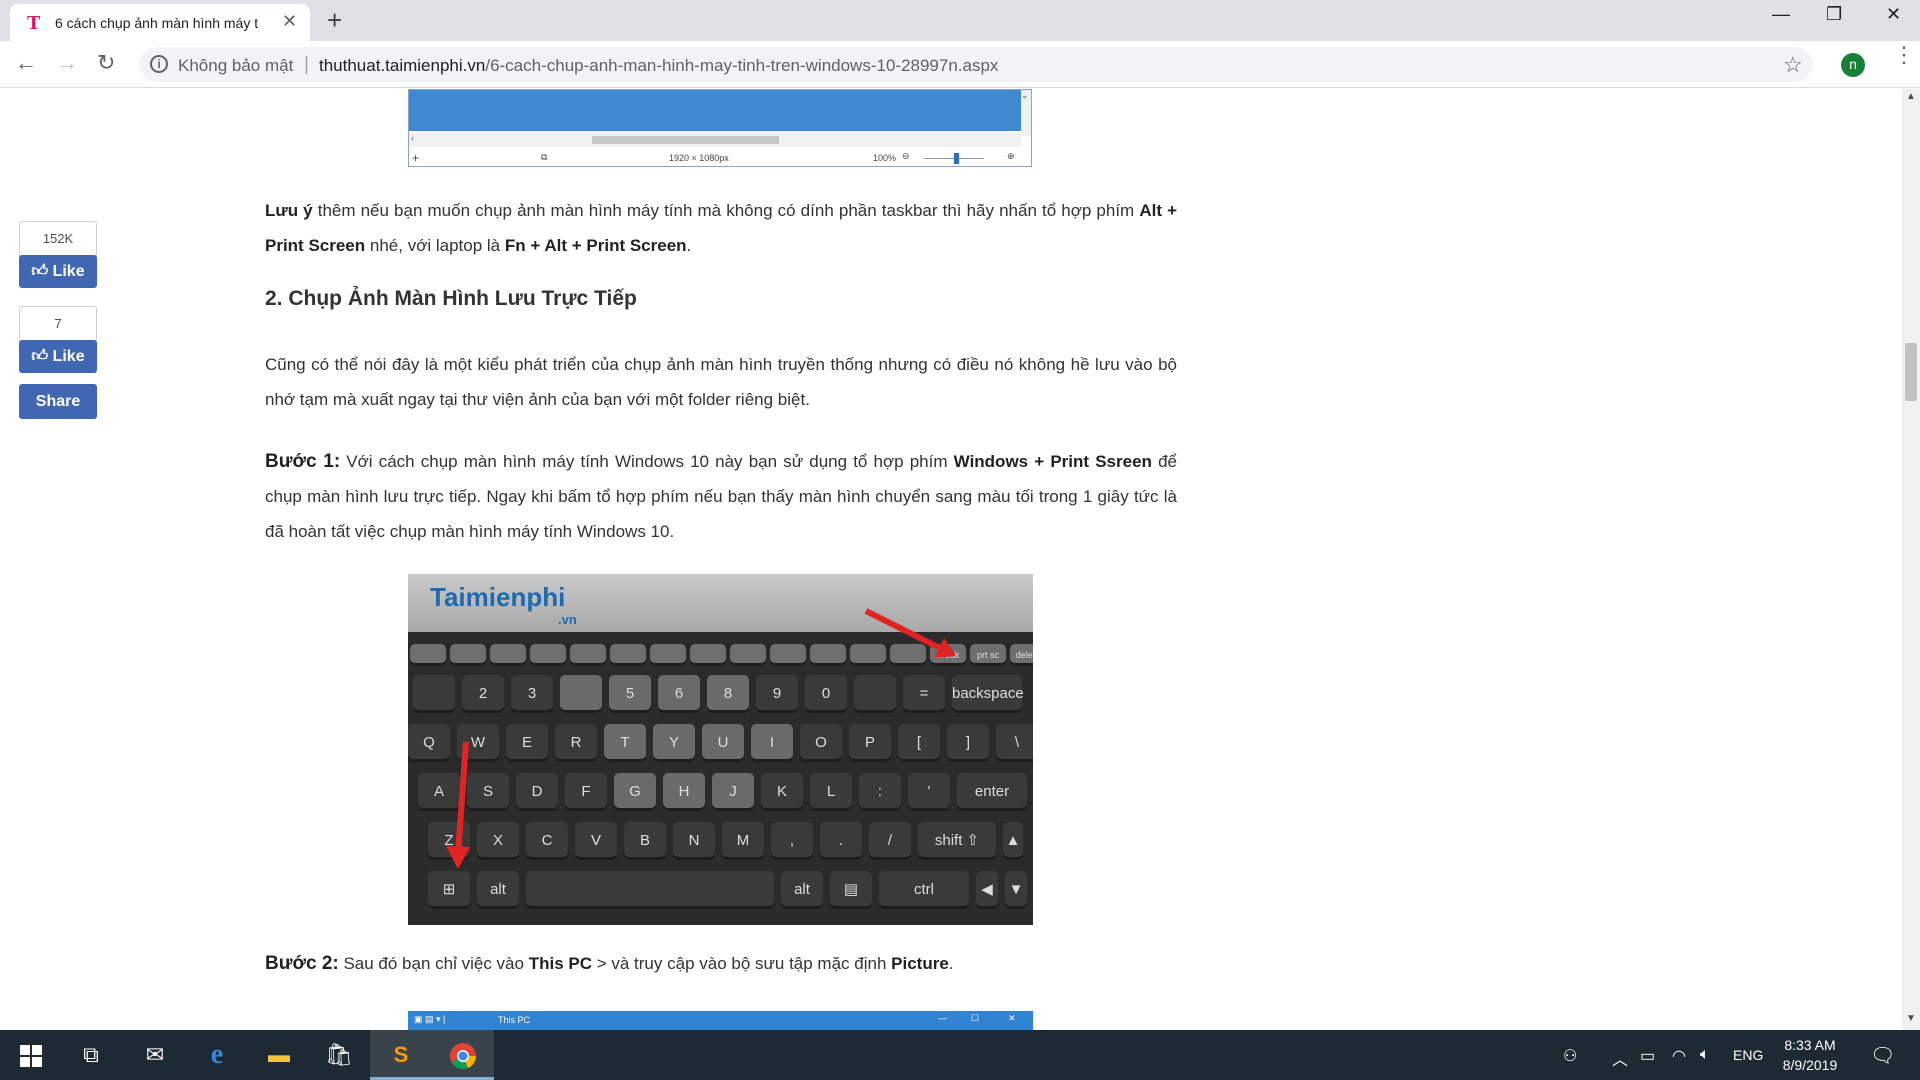  Describe the element at coordinates (26, 63) in the screenshot. I see `back-button: ←` at that location.